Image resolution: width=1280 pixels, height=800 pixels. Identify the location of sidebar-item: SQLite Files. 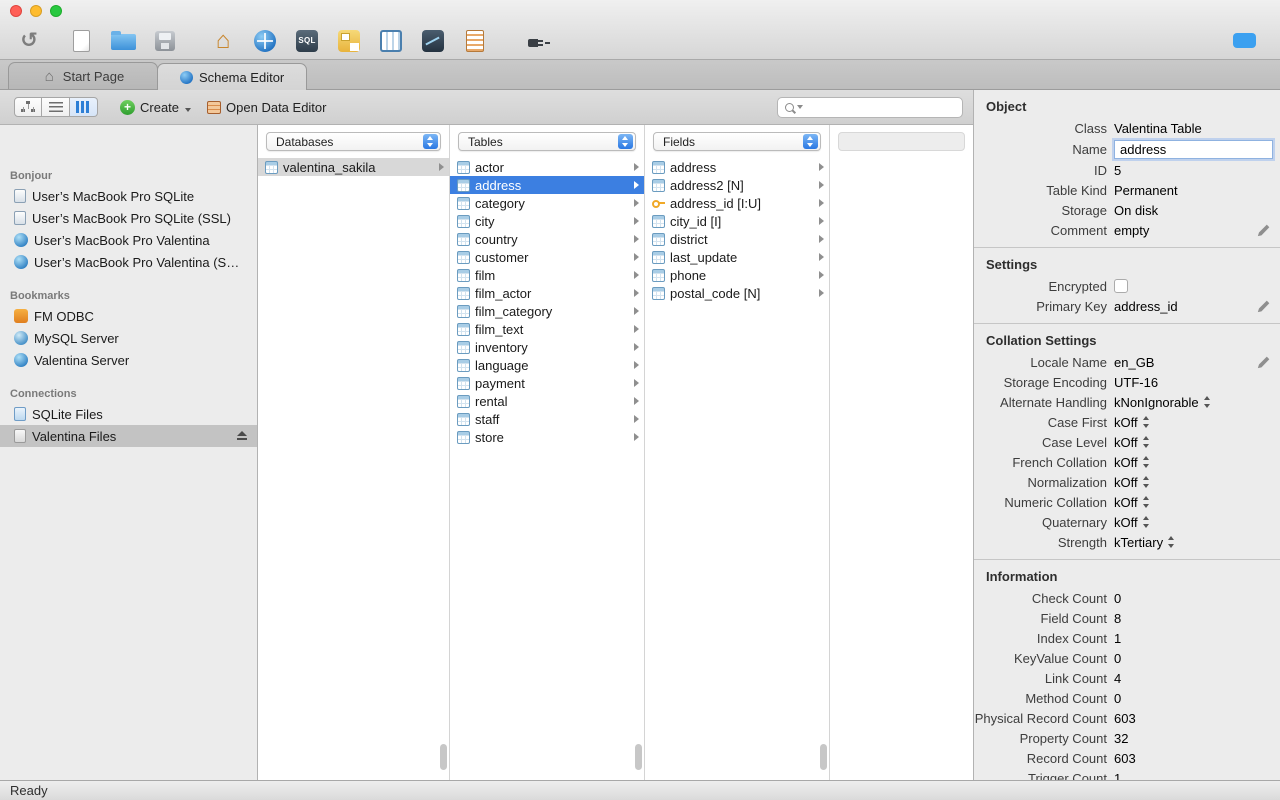
(128, 414).